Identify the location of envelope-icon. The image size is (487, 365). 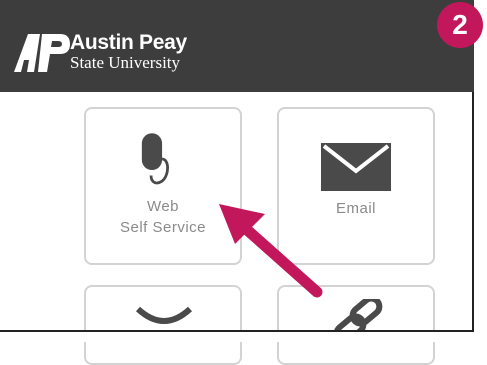
(356, 167).